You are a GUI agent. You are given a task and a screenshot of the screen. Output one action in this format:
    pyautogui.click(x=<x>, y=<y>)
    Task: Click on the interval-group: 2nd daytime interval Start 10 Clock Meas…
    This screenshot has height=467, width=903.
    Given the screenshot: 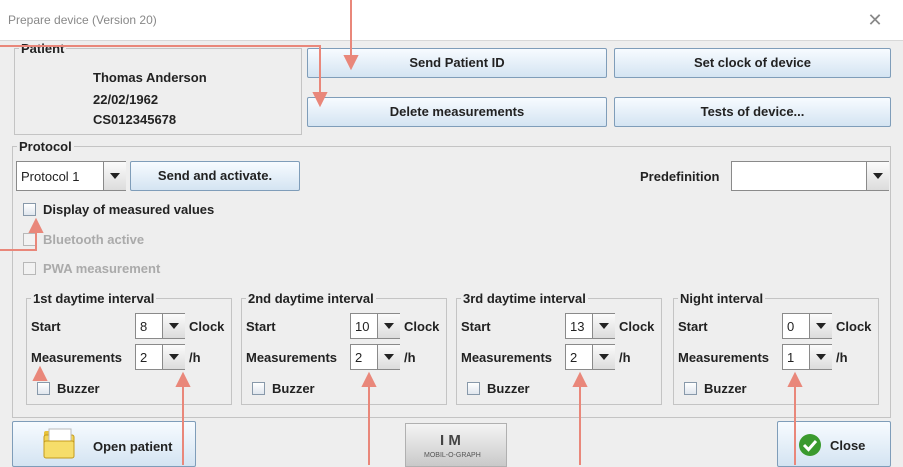 What is the action you would take?
    pyautogui.click(x=344, y=348)
    